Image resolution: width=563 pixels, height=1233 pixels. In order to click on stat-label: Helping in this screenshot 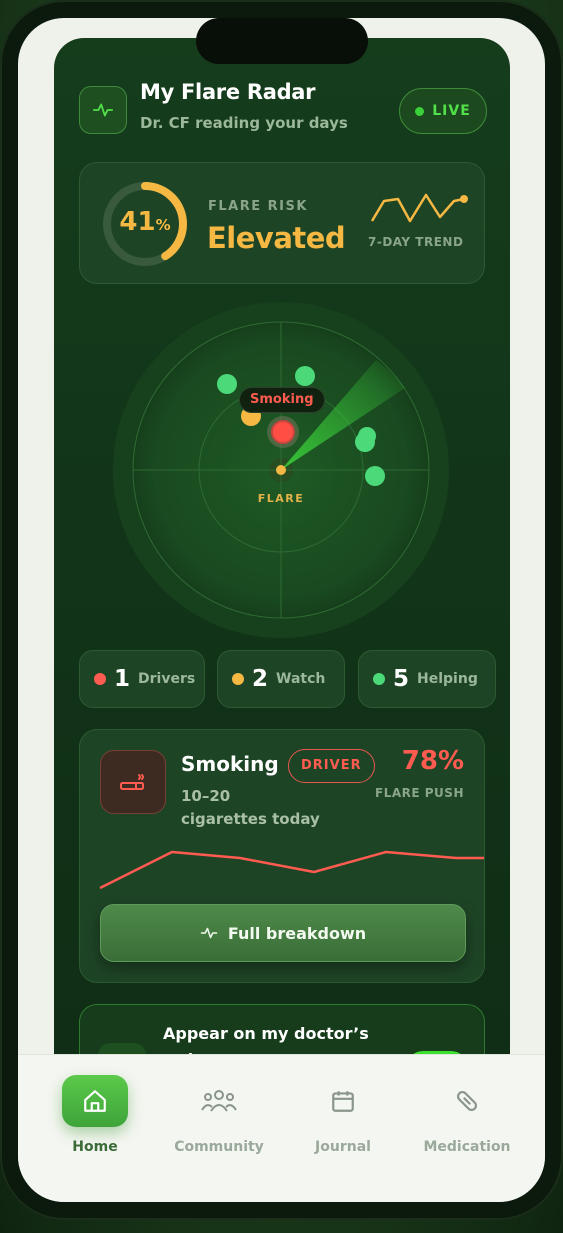, I will do `click(447, 679)`.